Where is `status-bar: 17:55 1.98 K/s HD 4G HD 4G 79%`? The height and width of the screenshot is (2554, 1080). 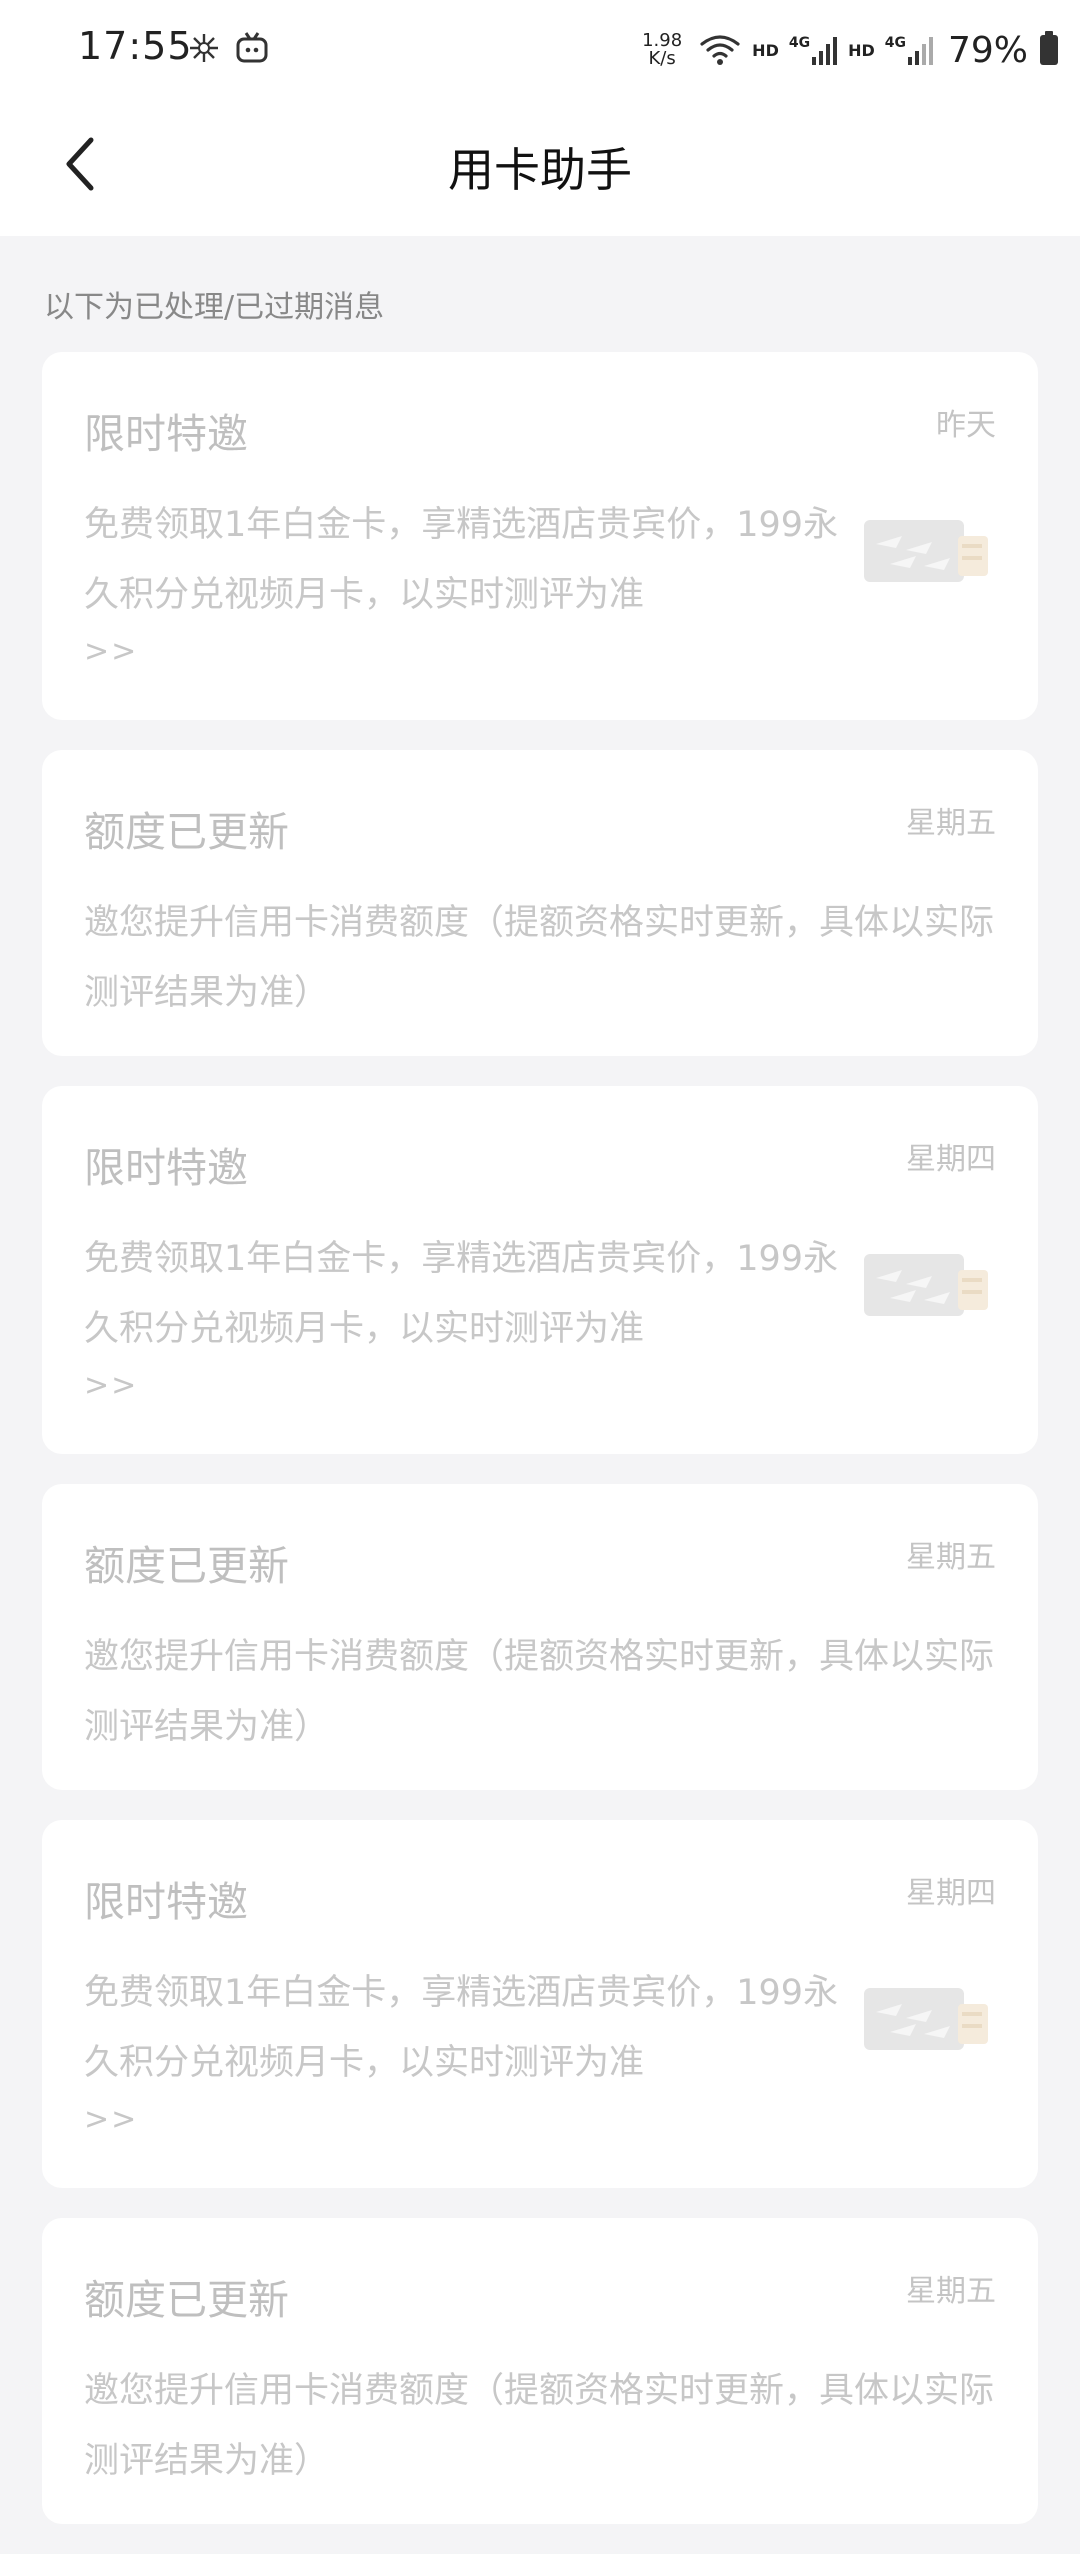 status-bar: 17:55 1.98 K/s HD 4G HD 4G 79% is located at coordinates (540, 49).